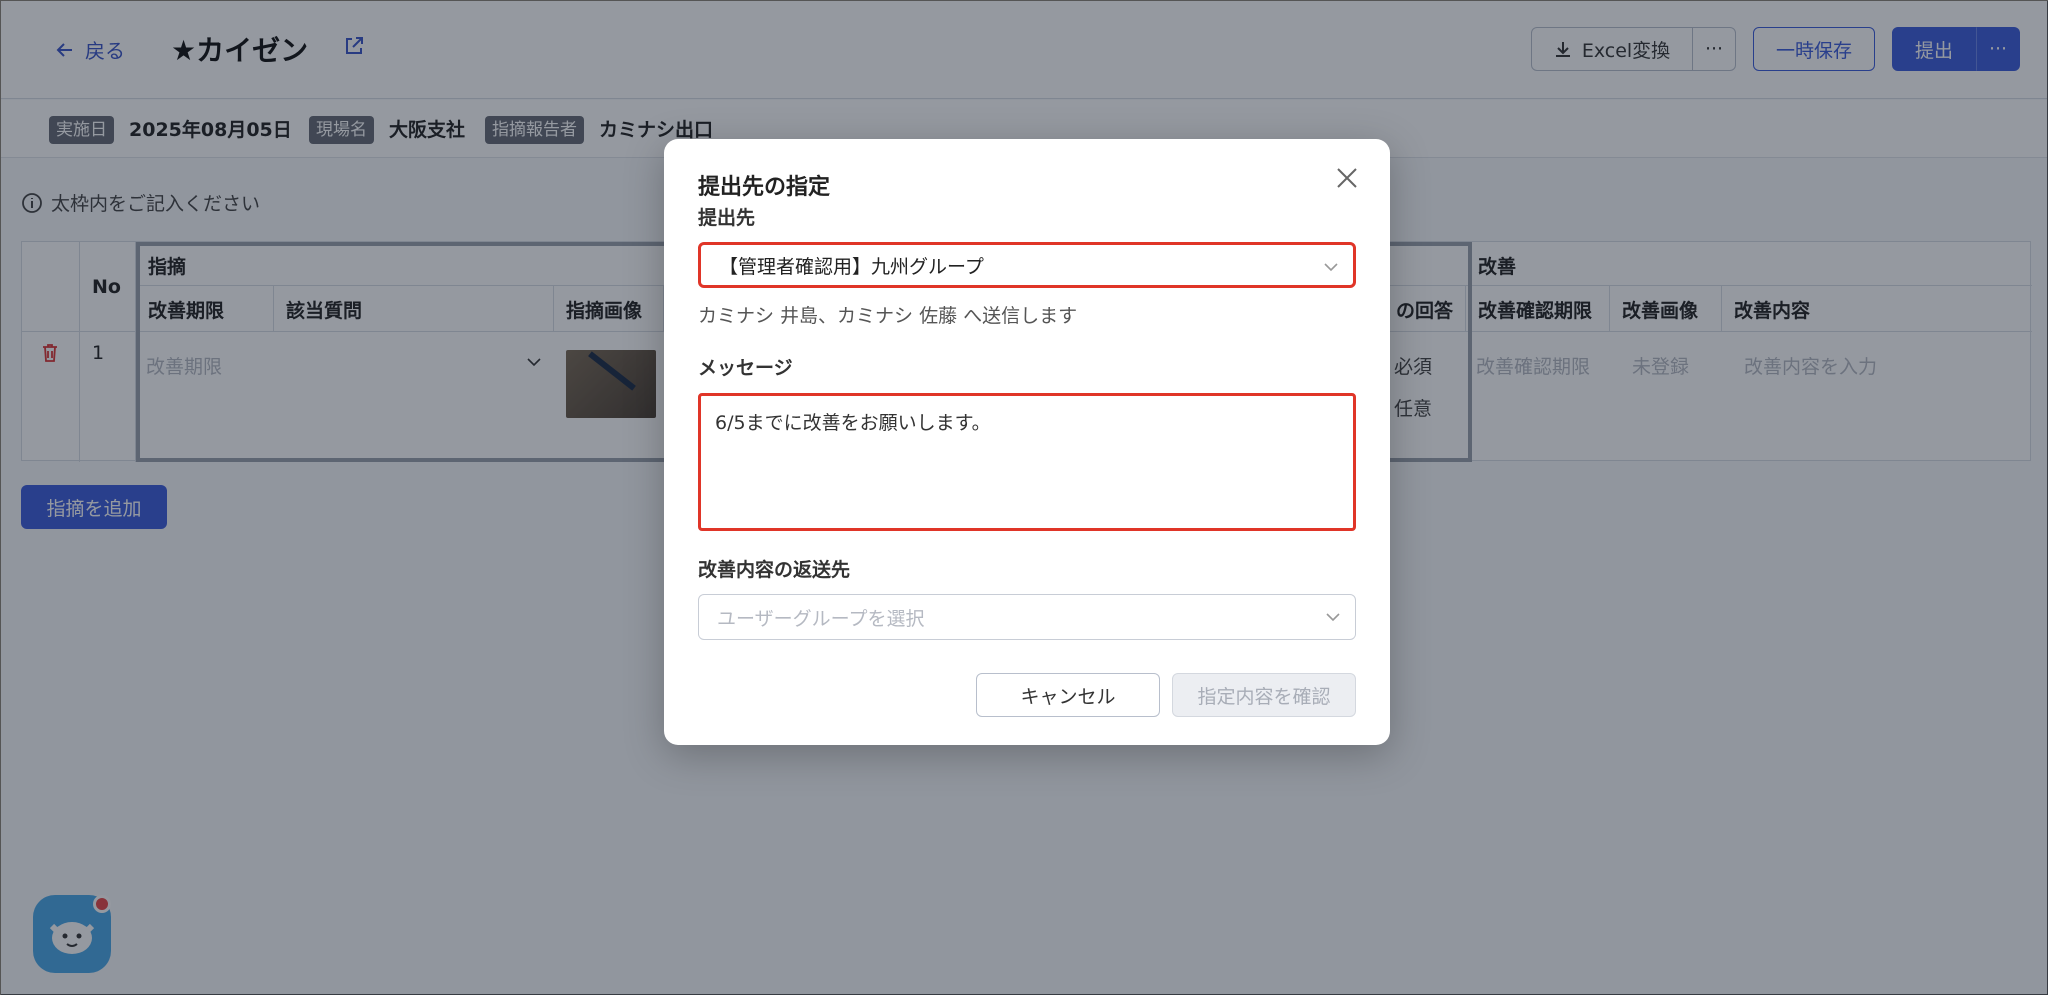 Image resolution: width=2048 pixels, height=995 pixels. Describe the element at coordinates (774, 570) in the screenshot. I see `return-label: 改善内容の返送先` at that location.